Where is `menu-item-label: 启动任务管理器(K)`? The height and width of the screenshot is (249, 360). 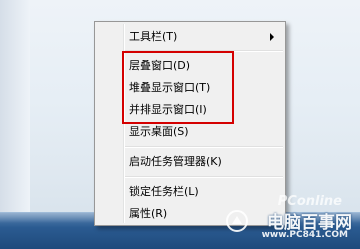 menu-item-label: 启动任务管理器(K) is located at coordinates (175, 161).